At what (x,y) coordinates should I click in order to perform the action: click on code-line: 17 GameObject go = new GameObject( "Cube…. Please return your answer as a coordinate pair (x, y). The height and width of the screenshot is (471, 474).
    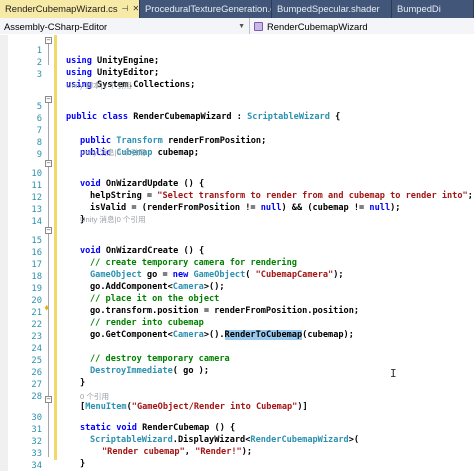
    Looking at the image, I should click on (237, 264).